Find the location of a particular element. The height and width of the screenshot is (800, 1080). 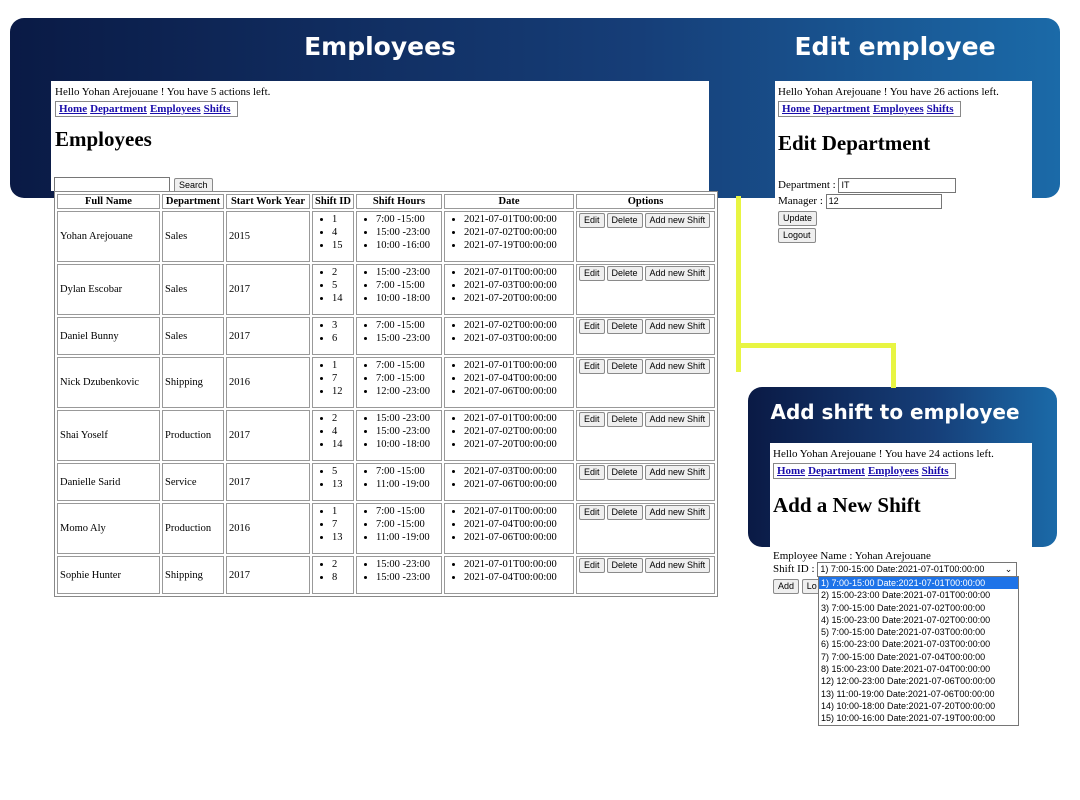

shift-option: 1) 7:00-15:00 Date:2021-07-01T00:00:00 is located at coordinates (918, 583).